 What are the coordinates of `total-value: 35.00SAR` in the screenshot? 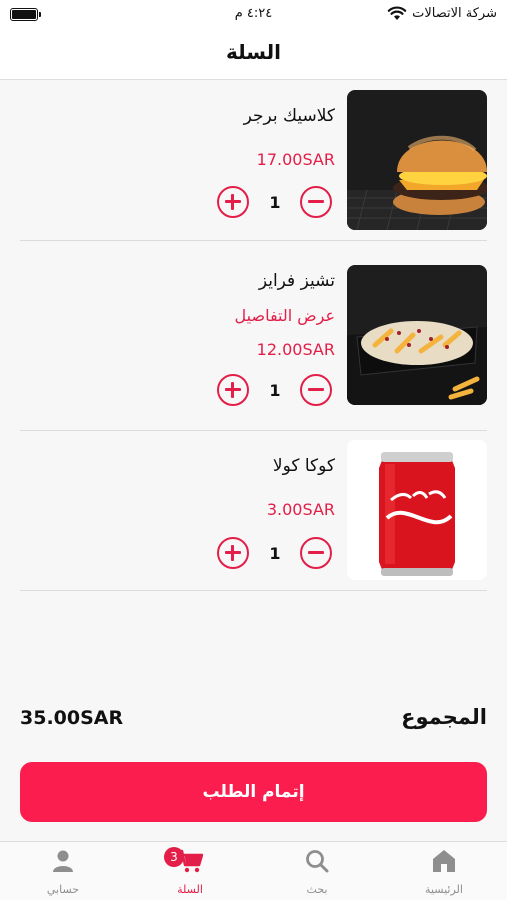 It's located at (72, 718).